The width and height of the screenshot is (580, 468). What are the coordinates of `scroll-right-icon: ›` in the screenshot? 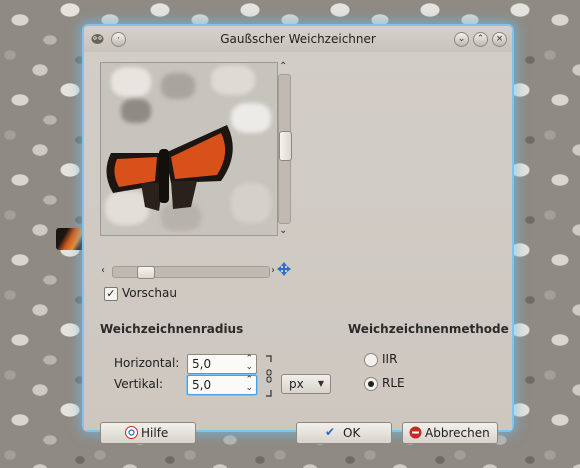 It's located at (273, 271).